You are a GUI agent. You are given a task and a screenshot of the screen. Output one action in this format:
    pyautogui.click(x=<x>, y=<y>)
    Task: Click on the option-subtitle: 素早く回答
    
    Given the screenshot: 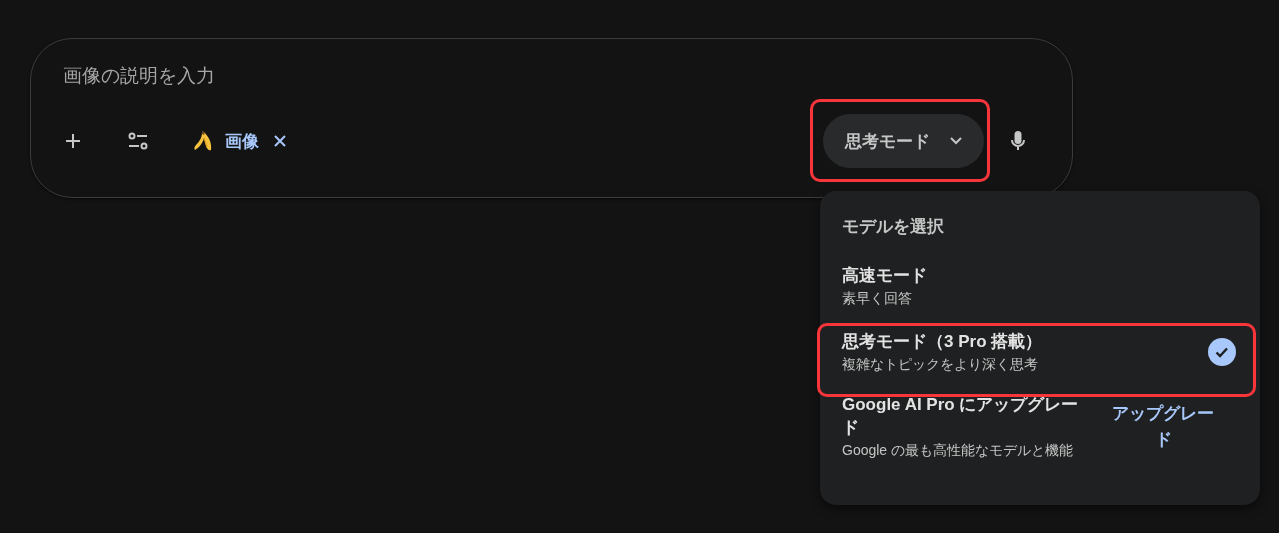 What is the action you would take?
    pyautogui.click(x=877, y=299)
    